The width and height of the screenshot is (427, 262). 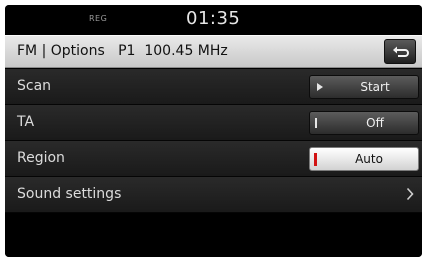 What do you see at coordinates (375, 123) in the screenshot?
I see `button-label: Off` at bounding box center [375, 123].